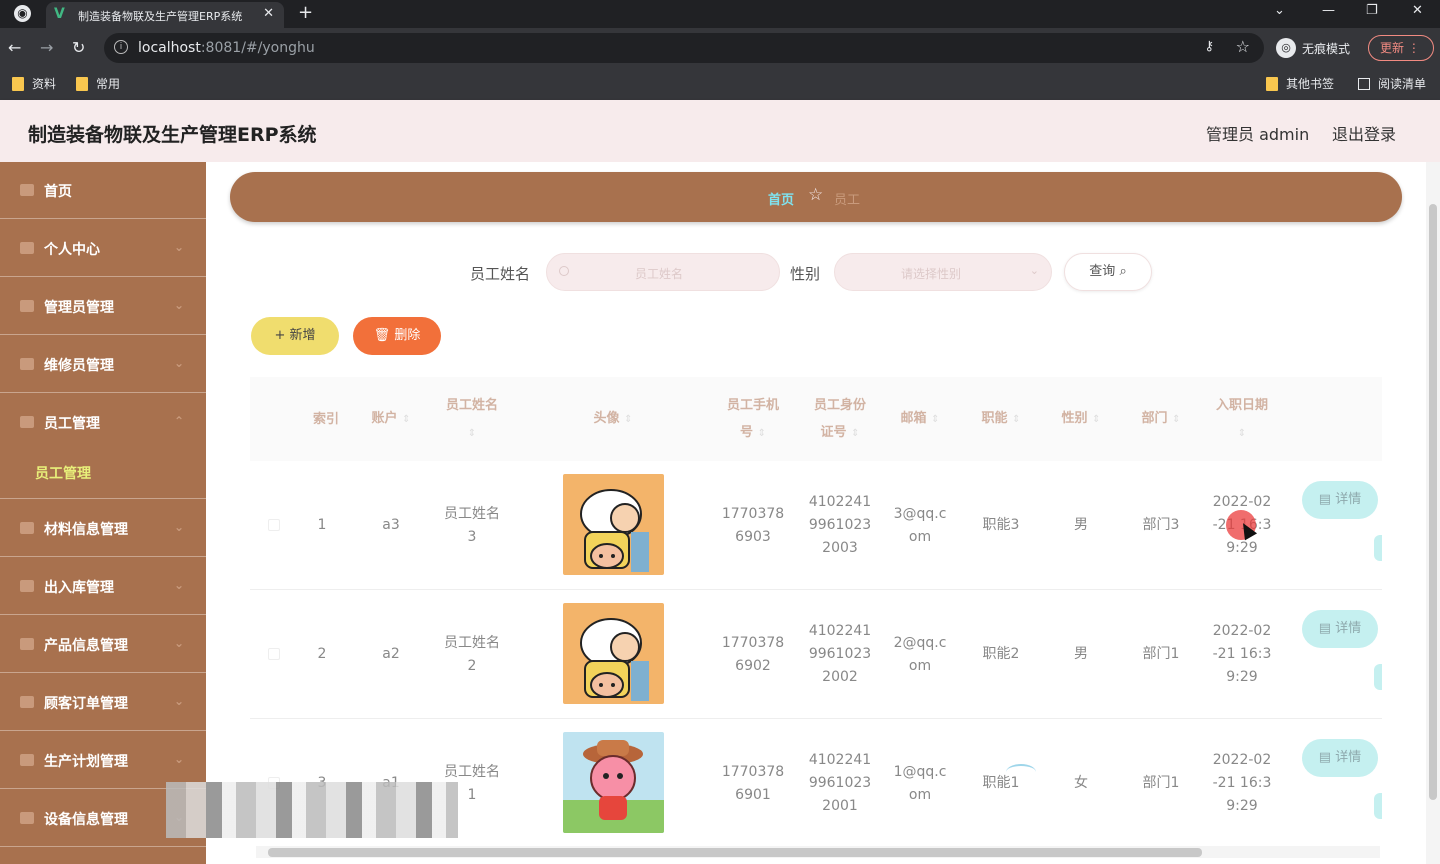 The width and height of the screenshot is (1440, 864). Describe the element at coordinates (27, 190) in the screenshot. I see `home-icon` at that location.